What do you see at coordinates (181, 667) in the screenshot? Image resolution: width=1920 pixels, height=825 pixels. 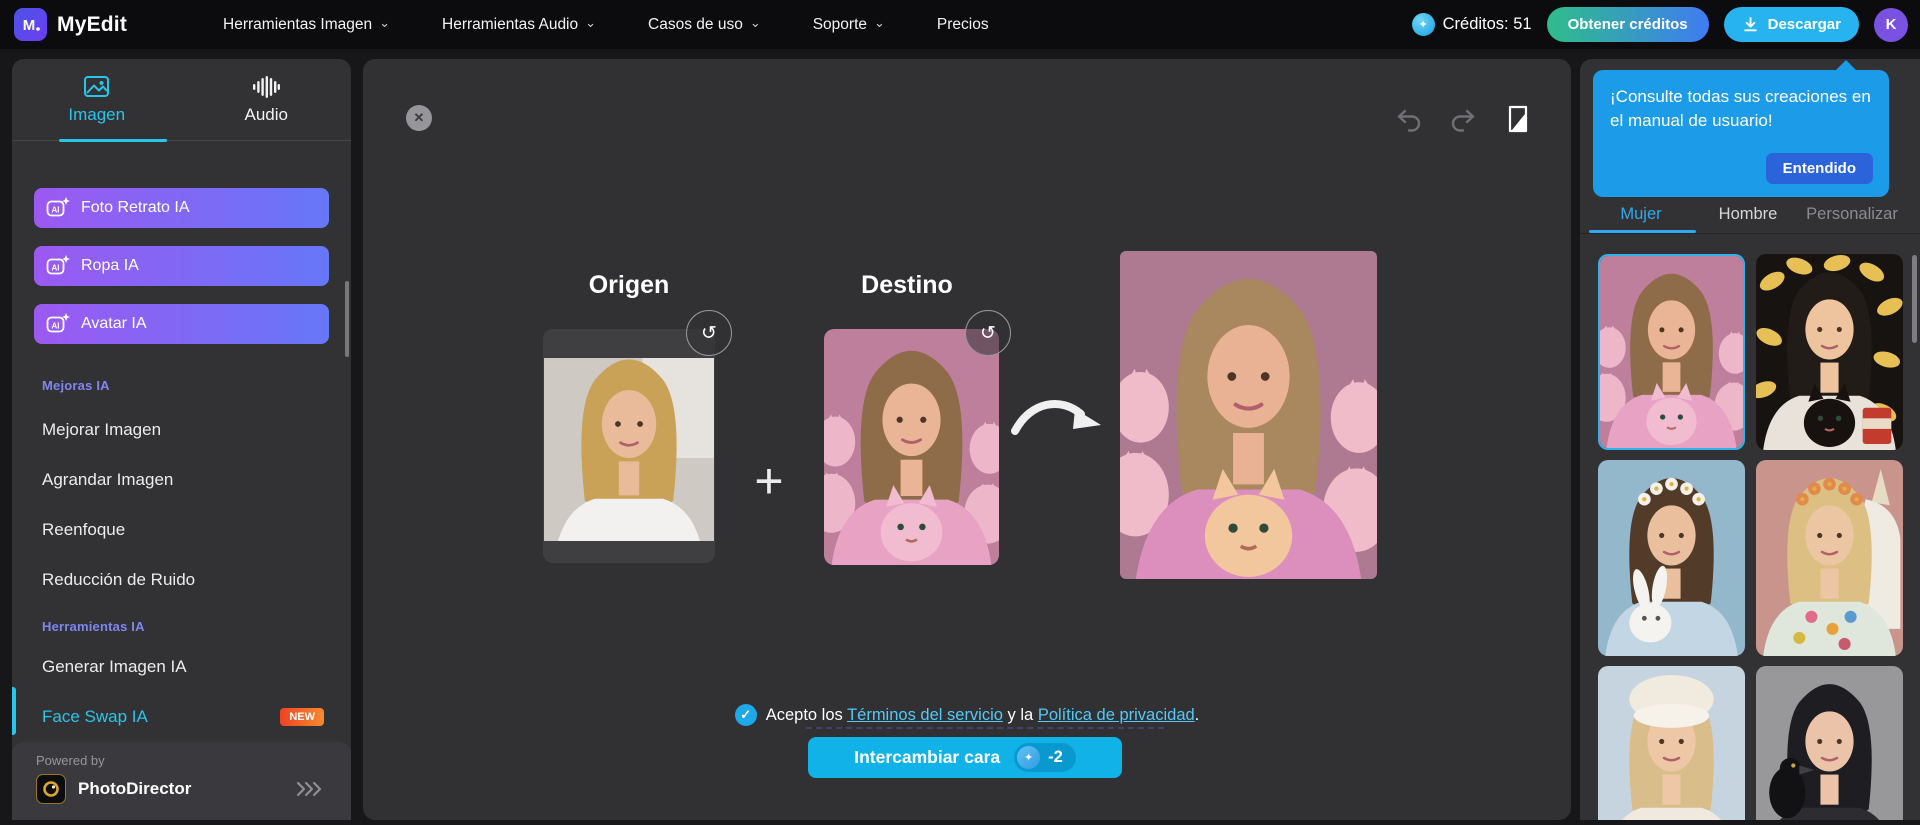 I see `sidebar-item-generar-imagen-ia: Generar Imagen IA` at bounding box center [181, 667].